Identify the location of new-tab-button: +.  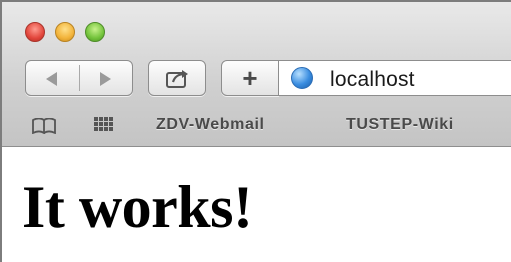
(250, 78).